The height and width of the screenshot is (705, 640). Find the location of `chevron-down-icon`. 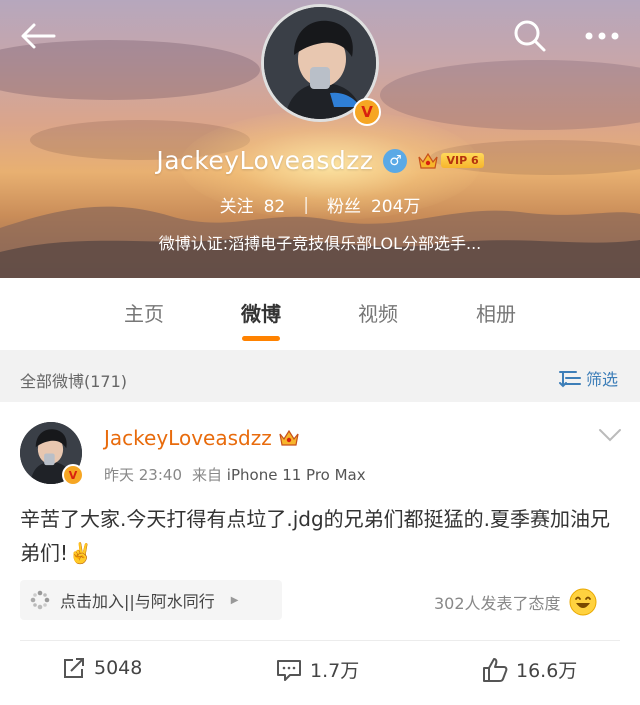

chevron-down-icon is located at coordinates (610, 435).